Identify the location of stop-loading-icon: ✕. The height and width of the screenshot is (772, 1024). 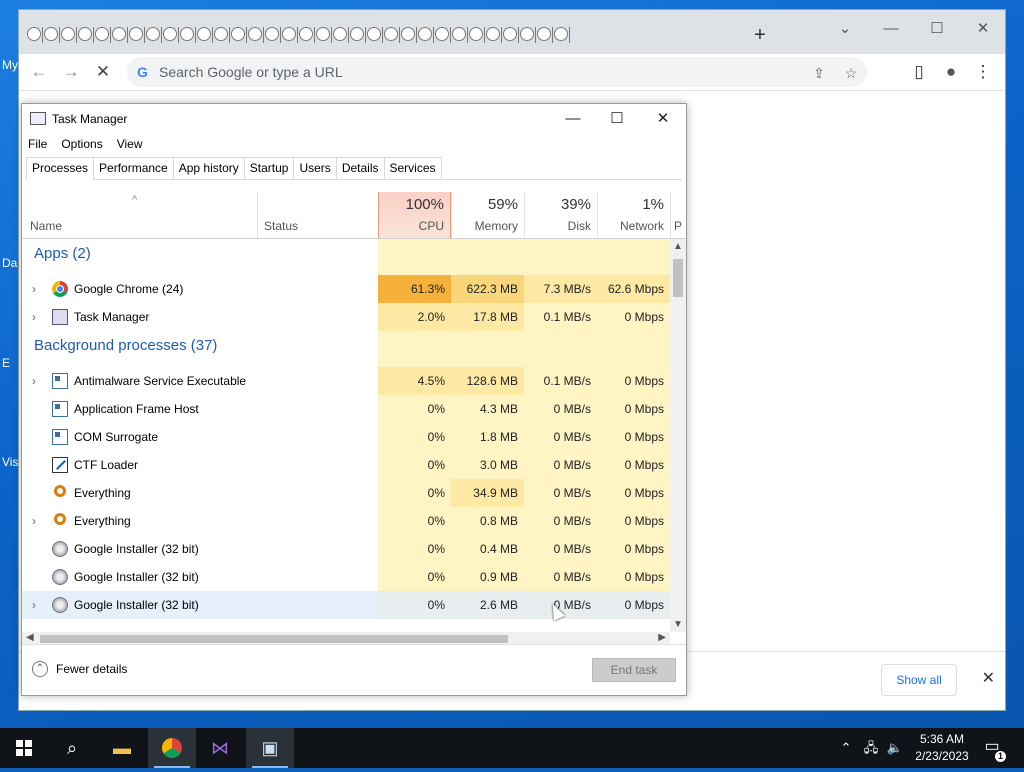
(103, 72).